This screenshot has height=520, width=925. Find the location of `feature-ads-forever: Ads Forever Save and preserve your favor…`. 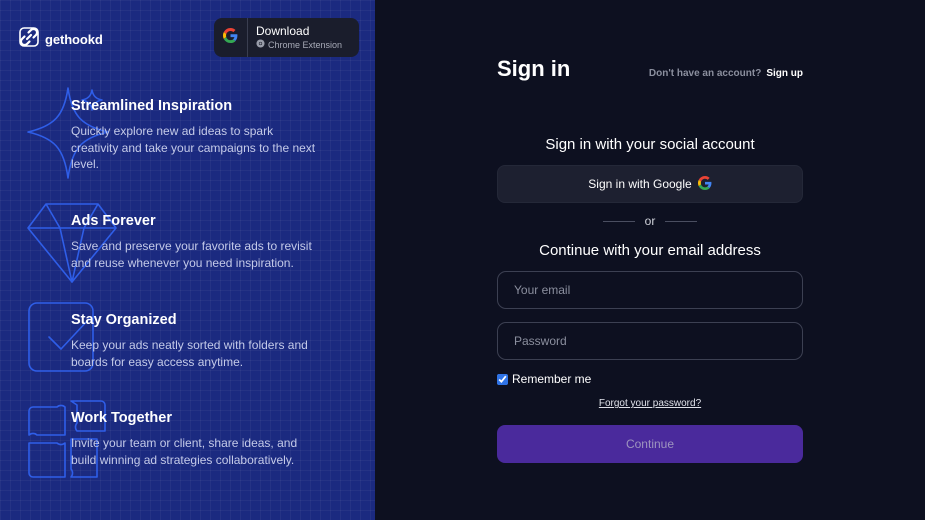

feature-ads-forever: Ads Forever Save and preserve your favor… is located at coordinates (196, 242).